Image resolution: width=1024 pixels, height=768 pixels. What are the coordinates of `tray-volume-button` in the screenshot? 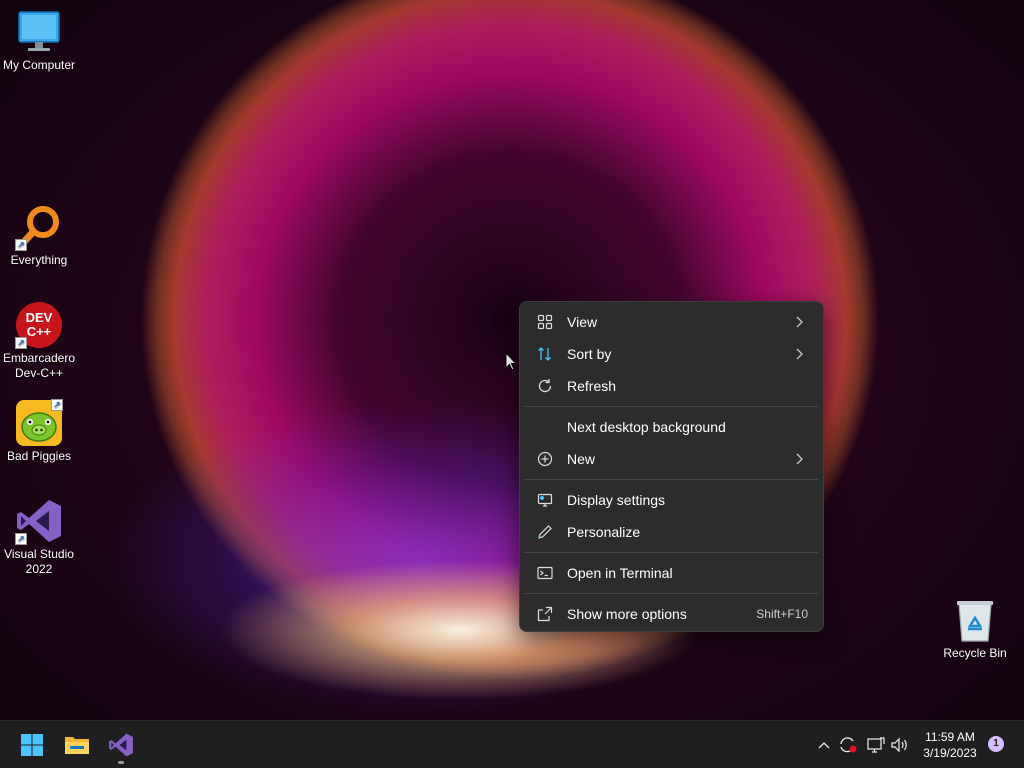 It's located at (900, 745).